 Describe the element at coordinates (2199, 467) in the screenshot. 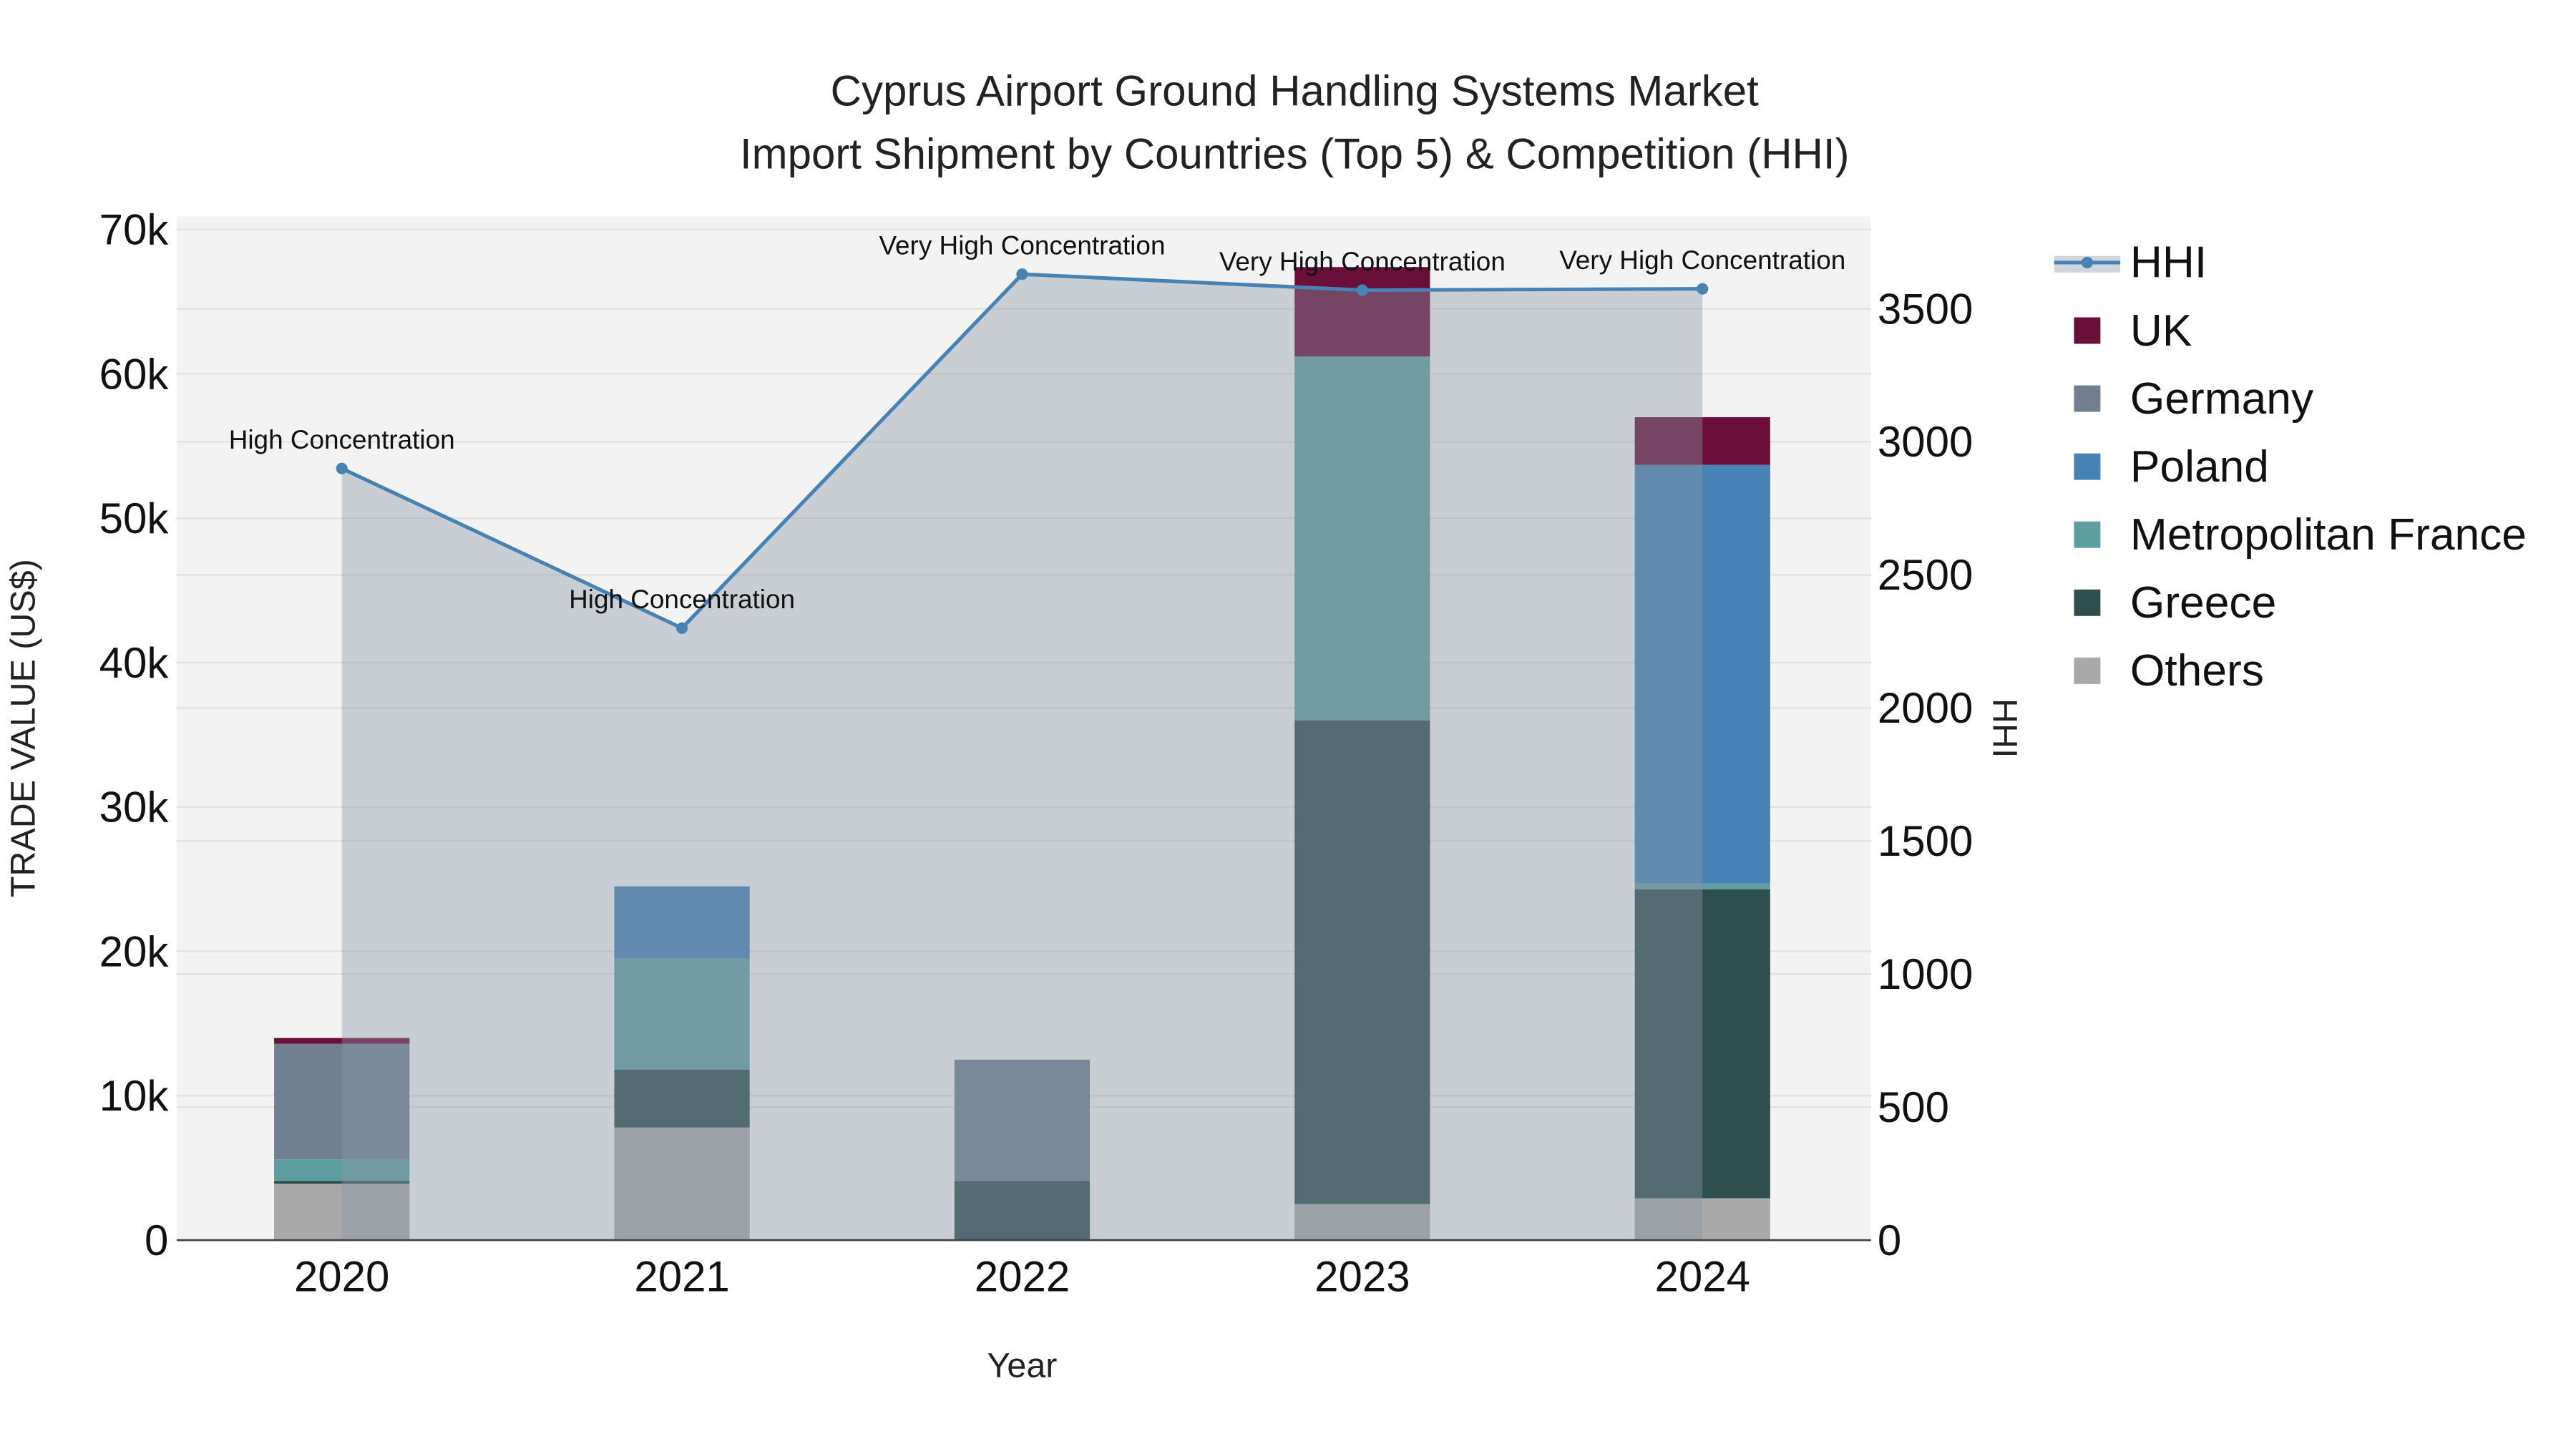

I see `legend-label: Poland` at that location.